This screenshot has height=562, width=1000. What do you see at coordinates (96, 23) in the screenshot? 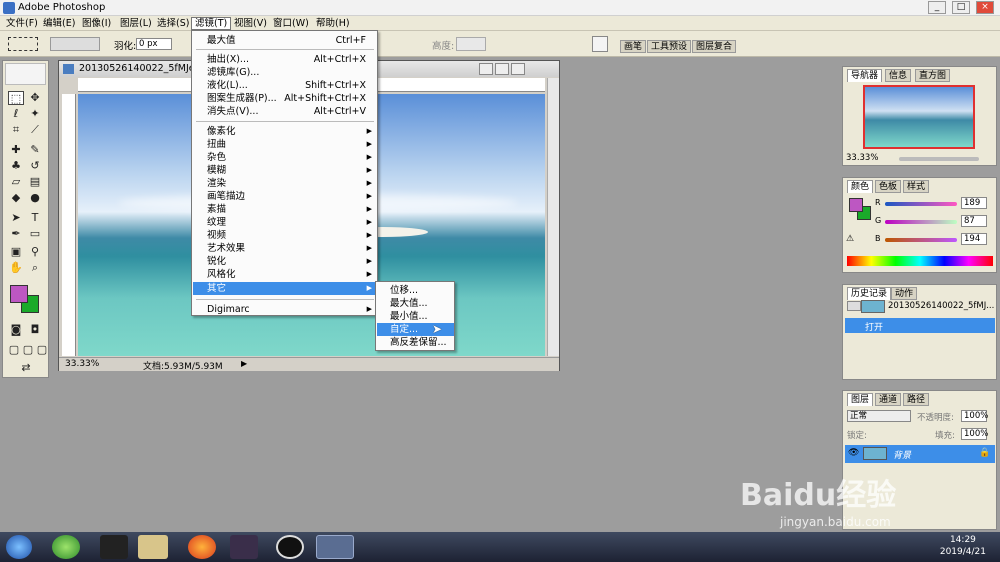
I see `menu-image: 图像(I)` at bounding box center [96, 23].